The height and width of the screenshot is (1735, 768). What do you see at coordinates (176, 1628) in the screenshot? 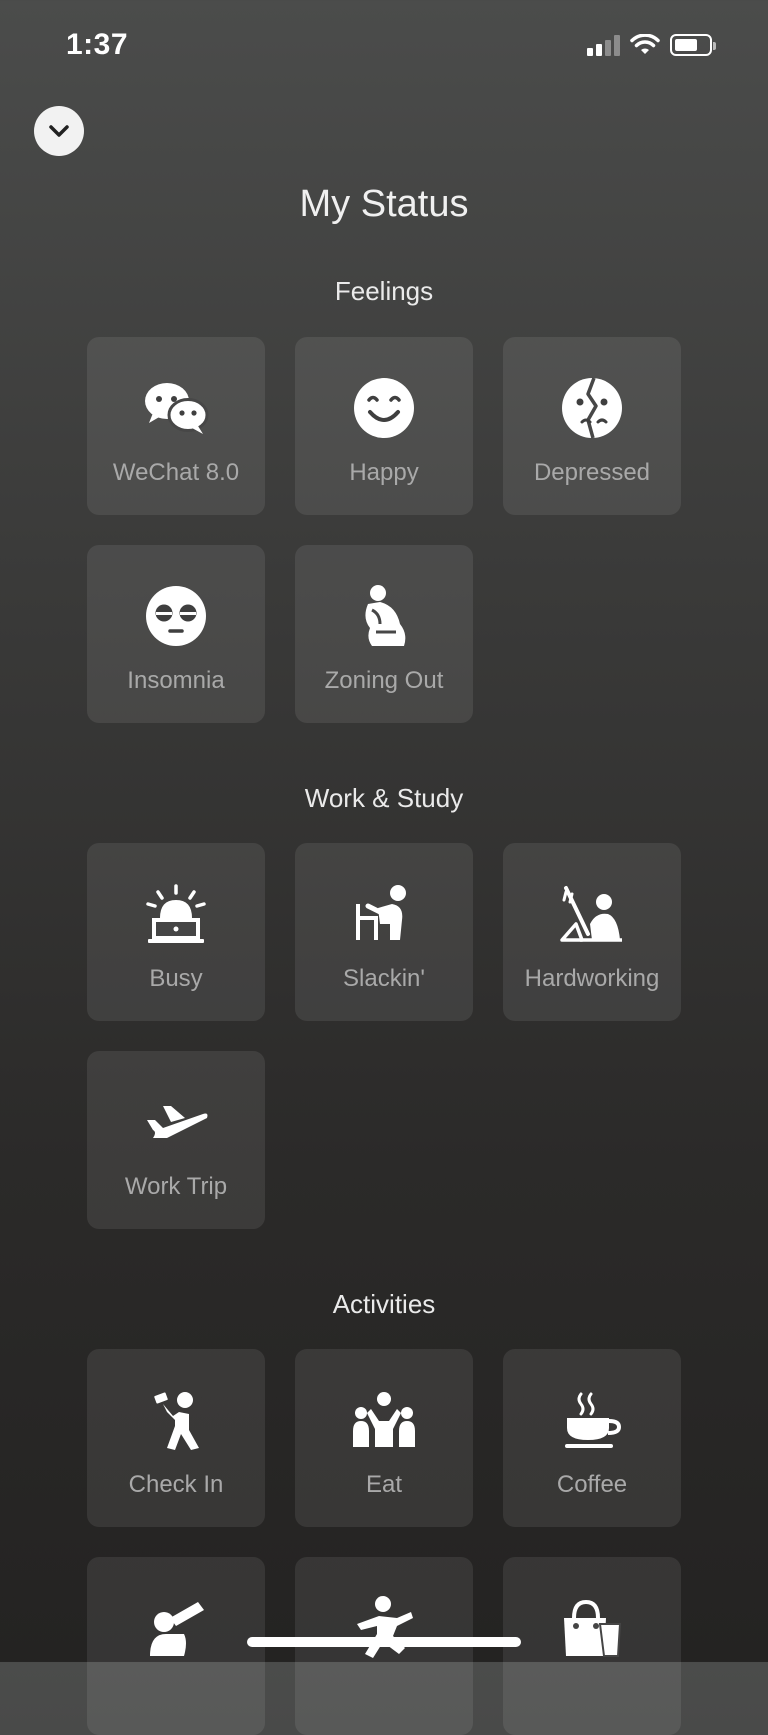
I see `drinking-icon` at bounding box center [176, 1628].